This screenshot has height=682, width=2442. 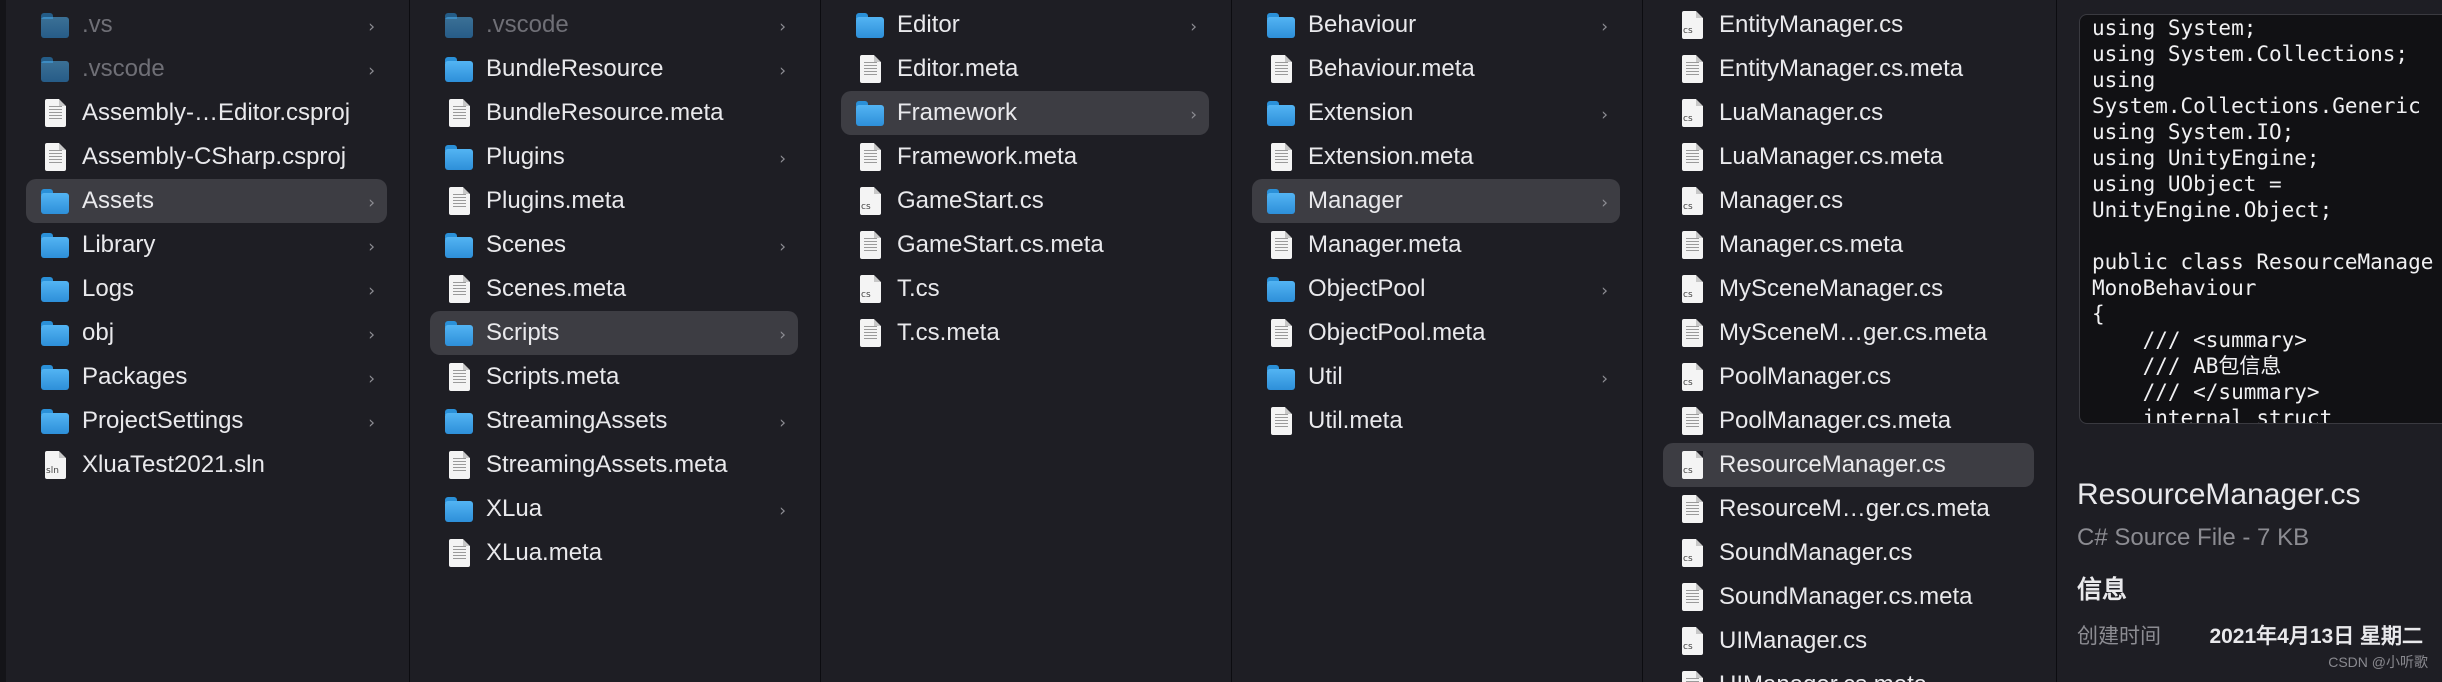 What do you see at coordinates (2119, 636) in the screenshot?
I see `created-label: 创建时间` at bounding box center [2119, 636].